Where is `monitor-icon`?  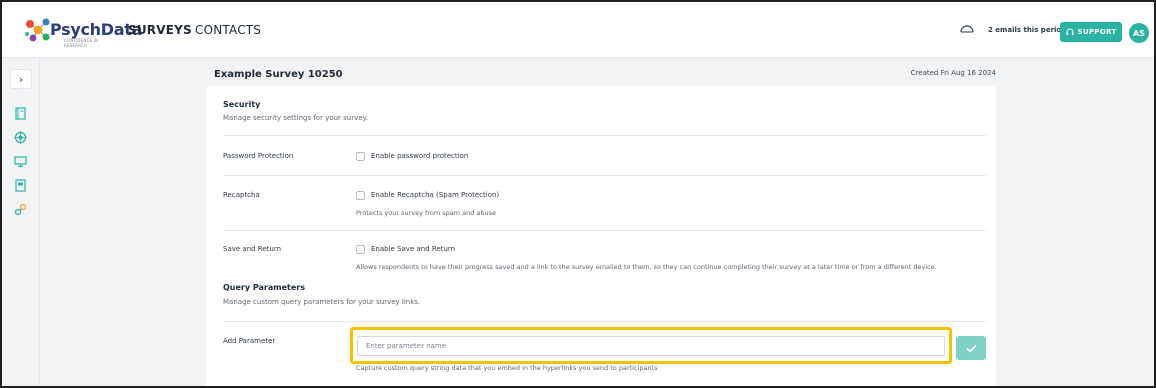
monitor-icon is located at coordinates (20, 161).